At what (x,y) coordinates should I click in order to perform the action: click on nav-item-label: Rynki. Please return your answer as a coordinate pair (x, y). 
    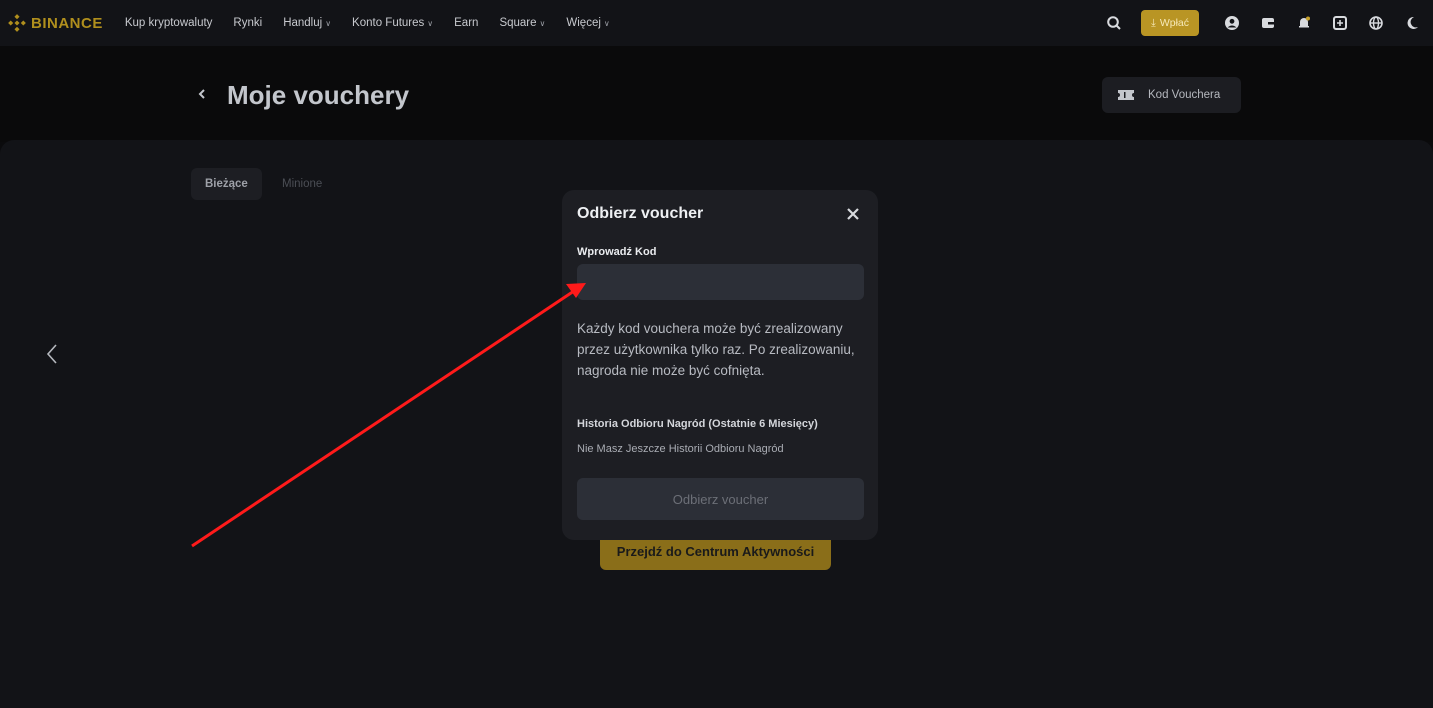
    Looking at the image, I should click on (248, 23).